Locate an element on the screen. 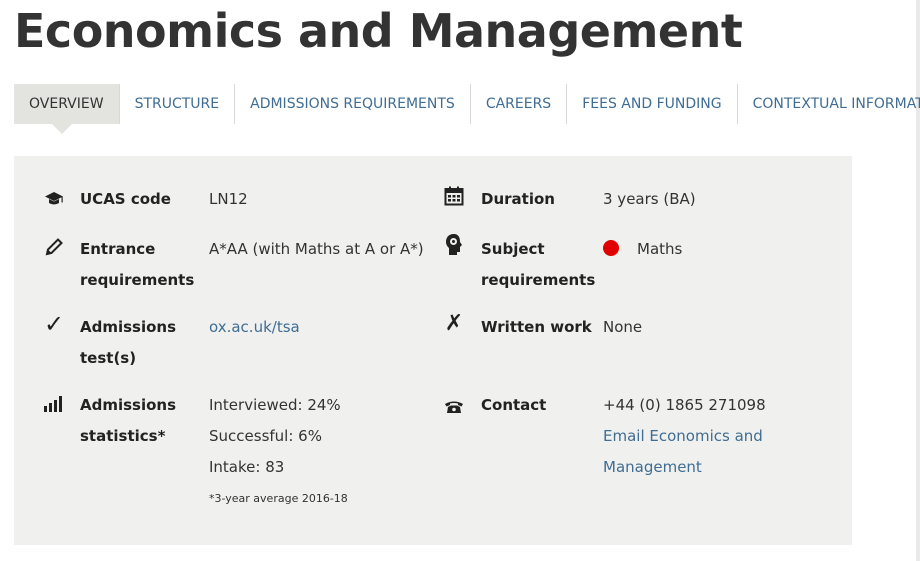 This screenshot has width=920, height=561. contact-phone: +44 (0) 1865 271098 is located at coordinates (684, 405).